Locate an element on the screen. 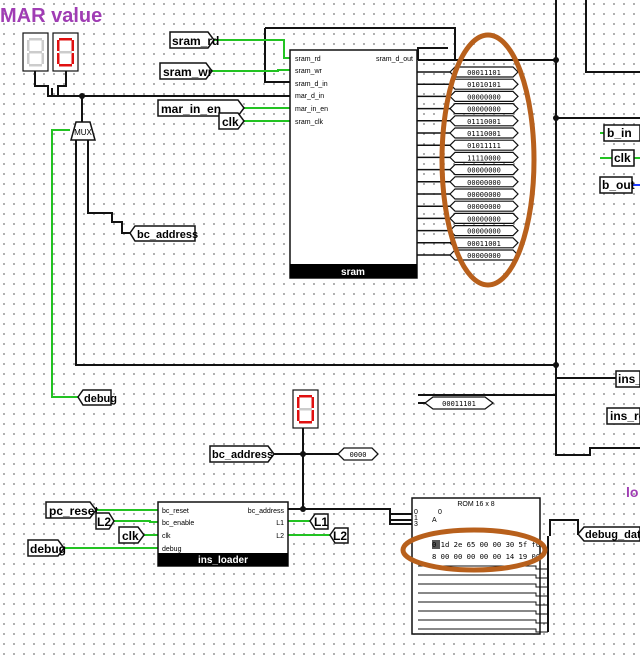  bus-value-probe: 00011101 is located at coordinates (459, 403).